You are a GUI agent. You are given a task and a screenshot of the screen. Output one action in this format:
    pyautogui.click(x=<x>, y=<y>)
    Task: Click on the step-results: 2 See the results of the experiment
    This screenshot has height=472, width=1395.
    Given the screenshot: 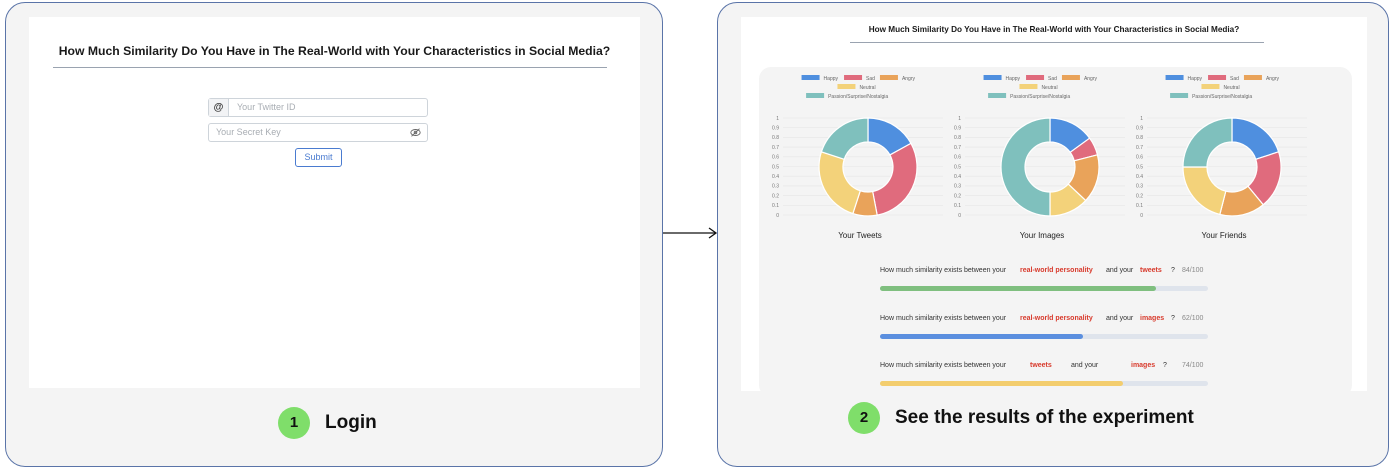 What is the action you would take?
    pyautogui.click(x=1021, y=418)
    